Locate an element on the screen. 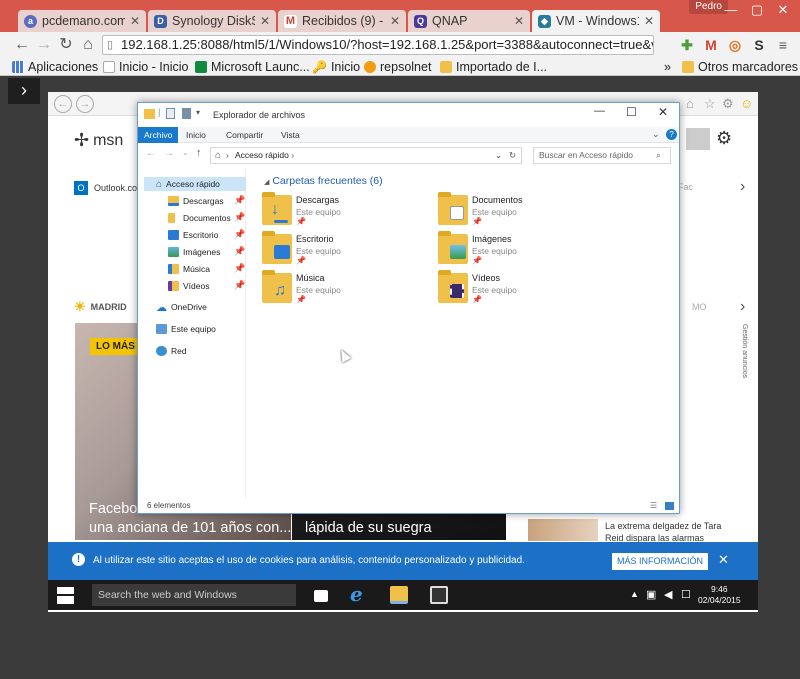  more-info-button: MÁS INFORMACIÓN is located at coordinates (660, 561).